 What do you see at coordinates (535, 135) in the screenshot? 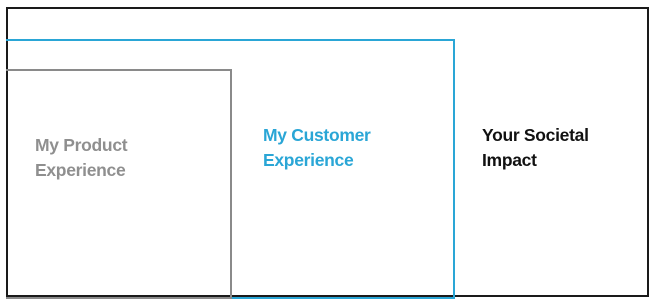
I see `societal-impact-label-line1: Your Societal` at bounding box center [535, 135].